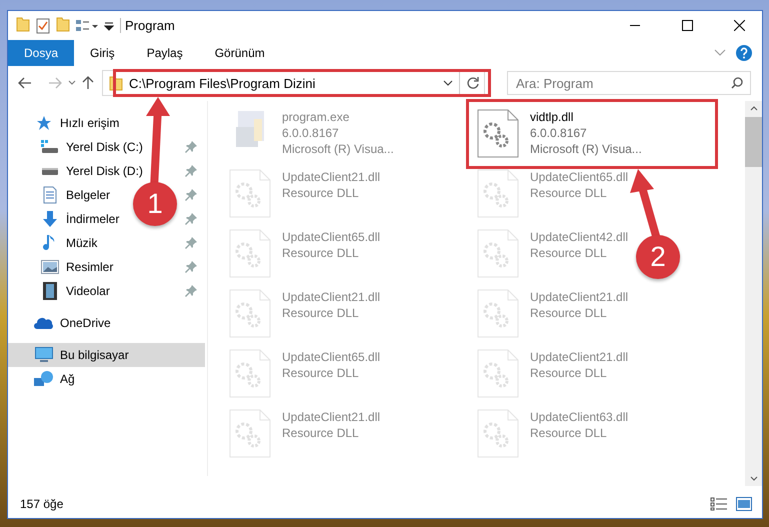 This screenshot has height=527, width=769. I want to click on file-item: UpdateClient42.dll Resource DLL, so click(552, 254).